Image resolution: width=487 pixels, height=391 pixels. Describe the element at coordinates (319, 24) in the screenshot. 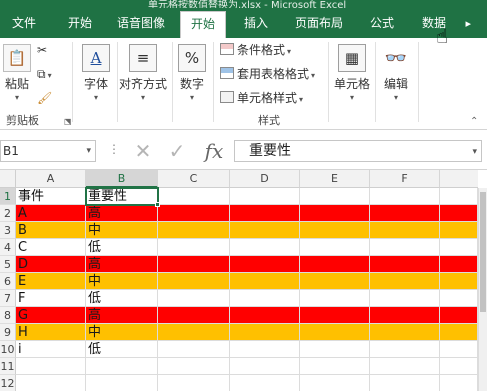

I see `tab-page-layout: 页面布局` at that location.